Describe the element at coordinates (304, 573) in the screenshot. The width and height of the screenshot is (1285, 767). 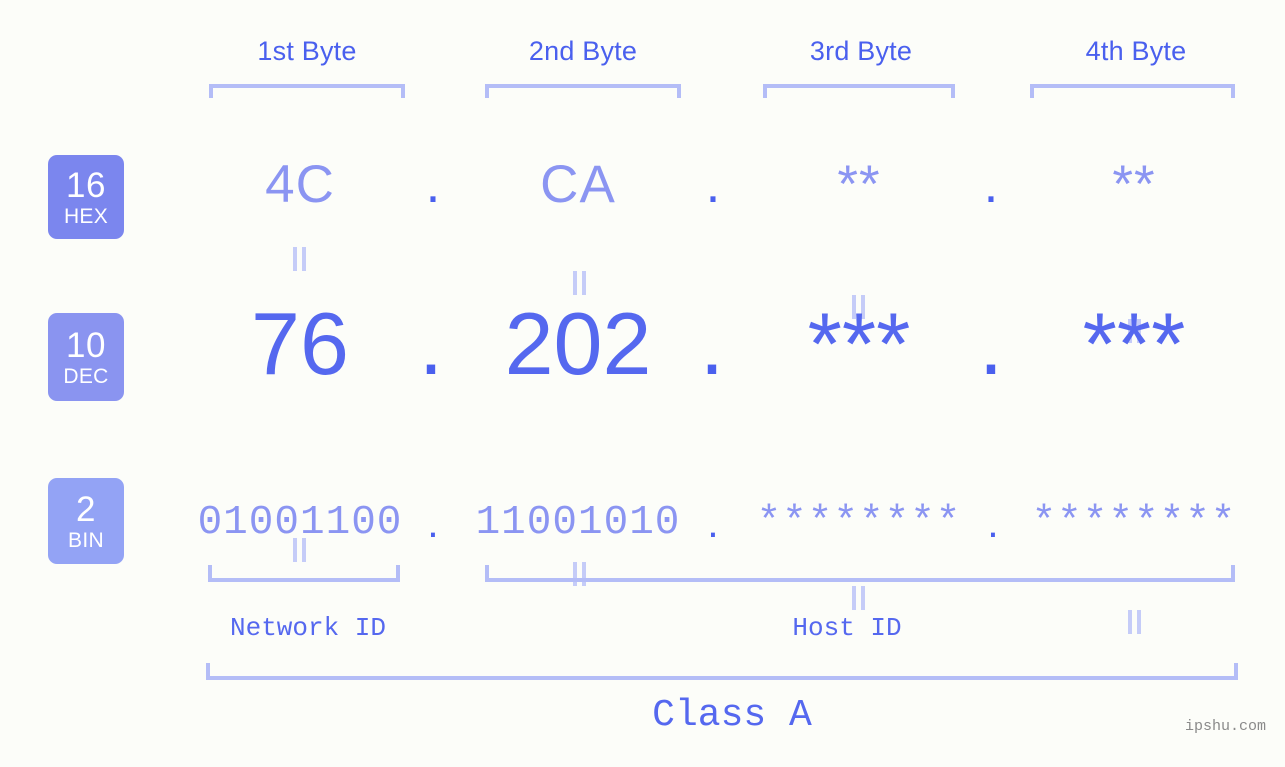
I see `network-id-bracket` at that location.